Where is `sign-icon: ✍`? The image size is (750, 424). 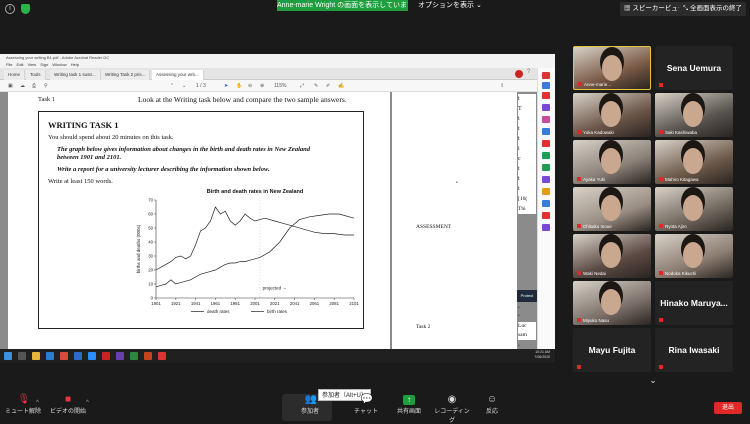
sign-icon: ✍ is located at coordinates (341, 86).